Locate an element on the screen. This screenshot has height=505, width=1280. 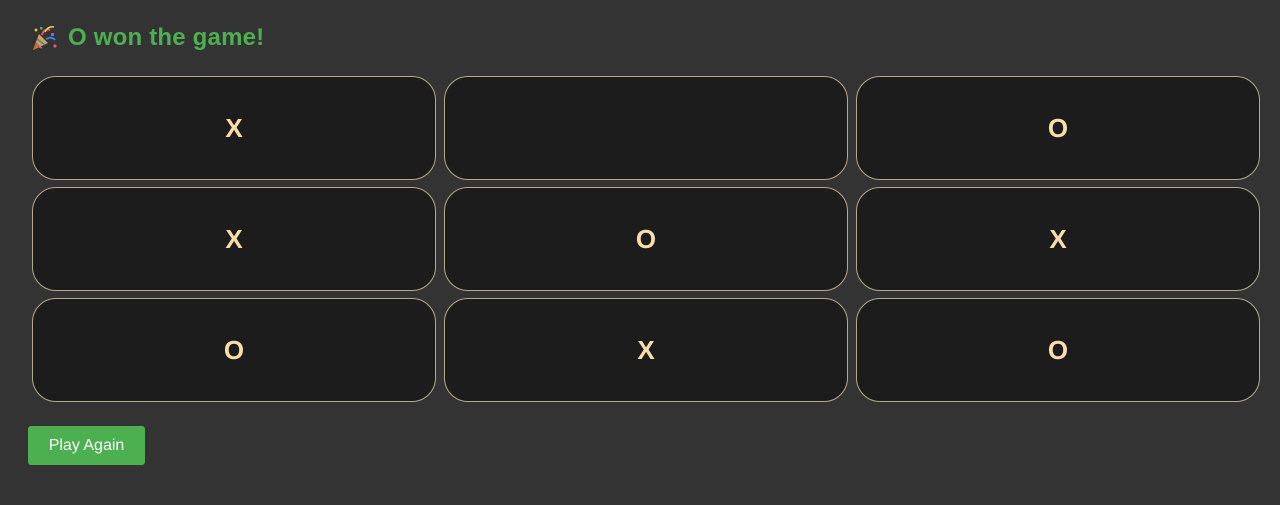
board-cell-r1c2 is located at coordinates (646, 128).